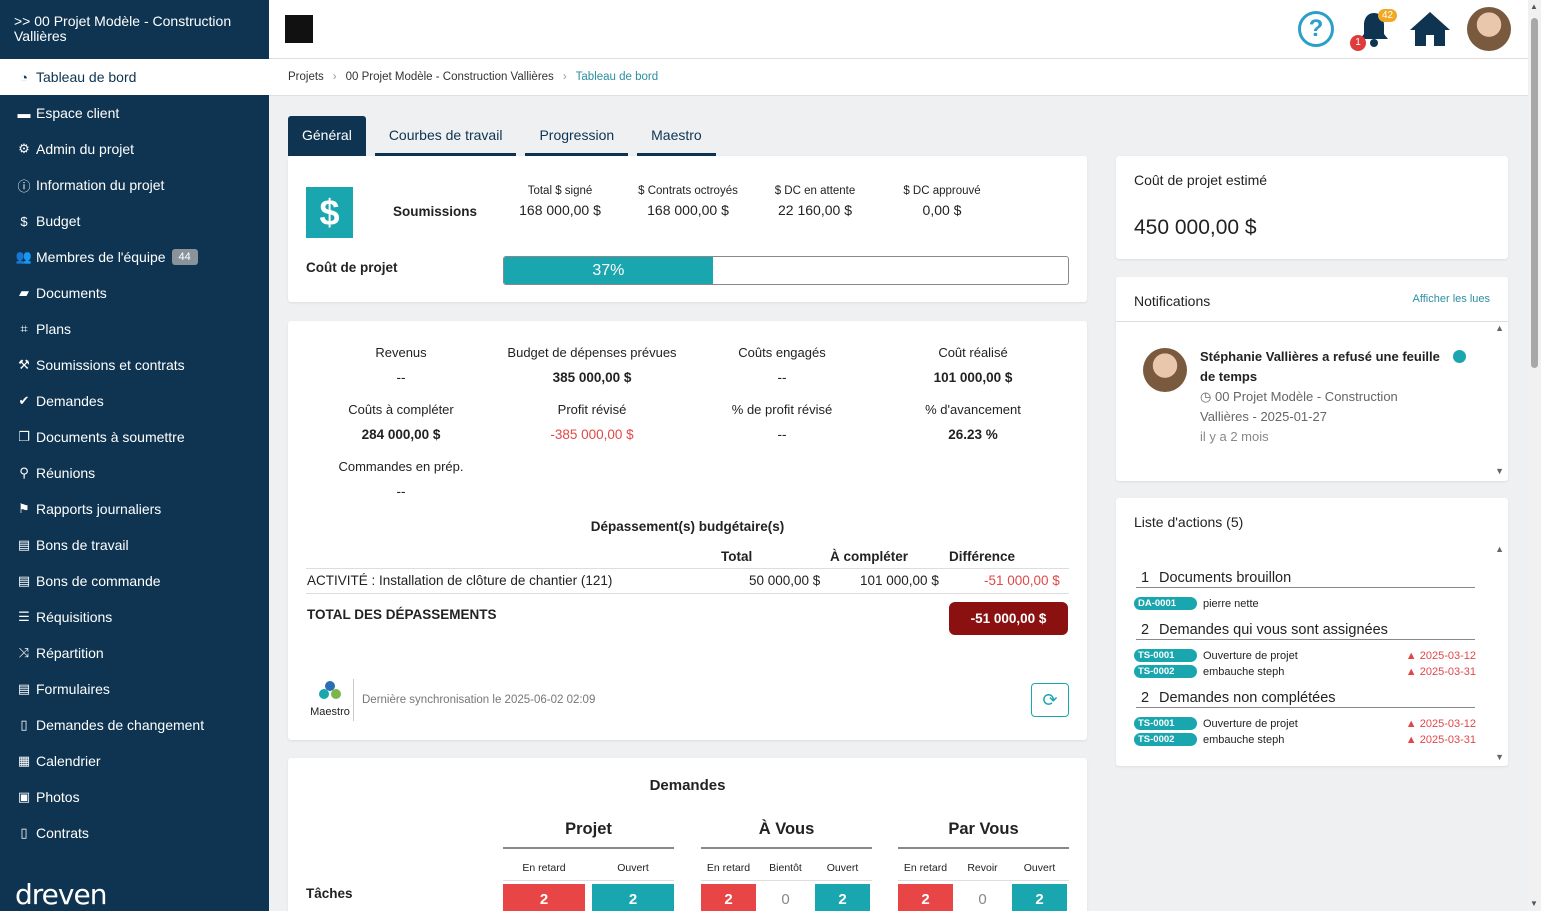 This screenshot has width=1541, height=911. Describe the element at coordinates (1305, 603) in the screenshot. I see `action-row: DA-0001 pierre nette` at that location.